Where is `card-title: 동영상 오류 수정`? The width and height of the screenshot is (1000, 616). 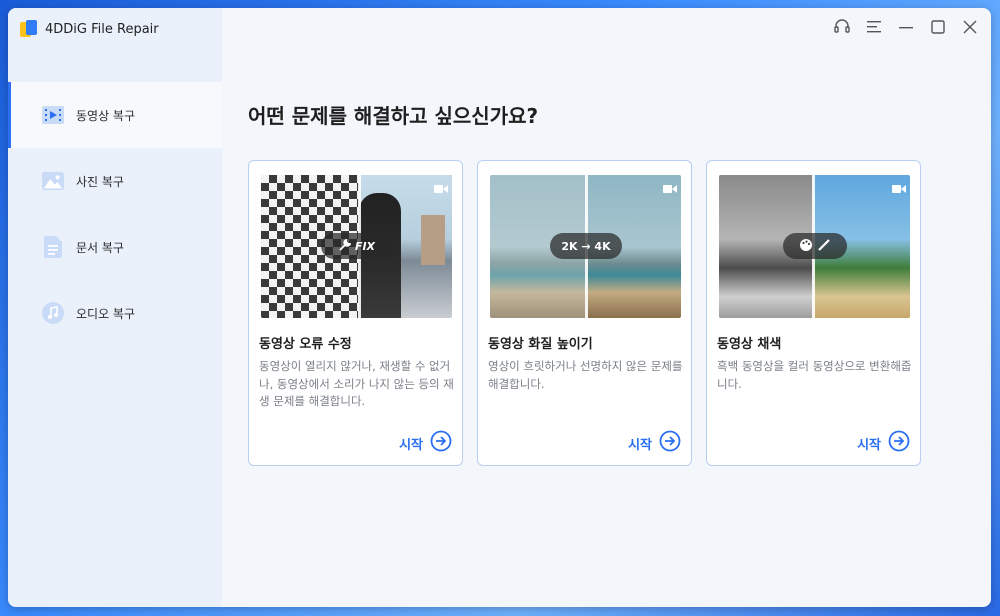 card-title: 동영상 오류 수정 is located at coordinates (305, 344).